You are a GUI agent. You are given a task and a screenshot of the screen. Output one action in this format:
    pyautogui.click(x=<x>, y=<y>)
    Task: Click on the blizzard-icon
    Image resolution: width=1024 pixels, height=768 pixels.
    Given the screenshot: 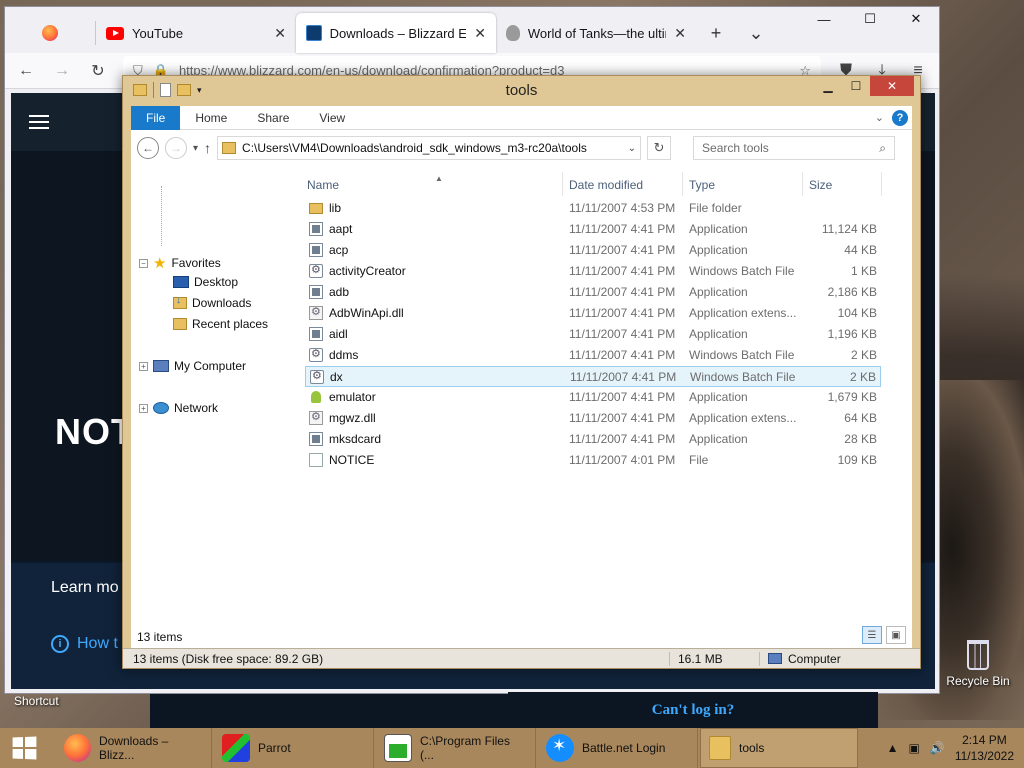 What is the action you would take?
    pyautogui.click(x=314, y=33)
    